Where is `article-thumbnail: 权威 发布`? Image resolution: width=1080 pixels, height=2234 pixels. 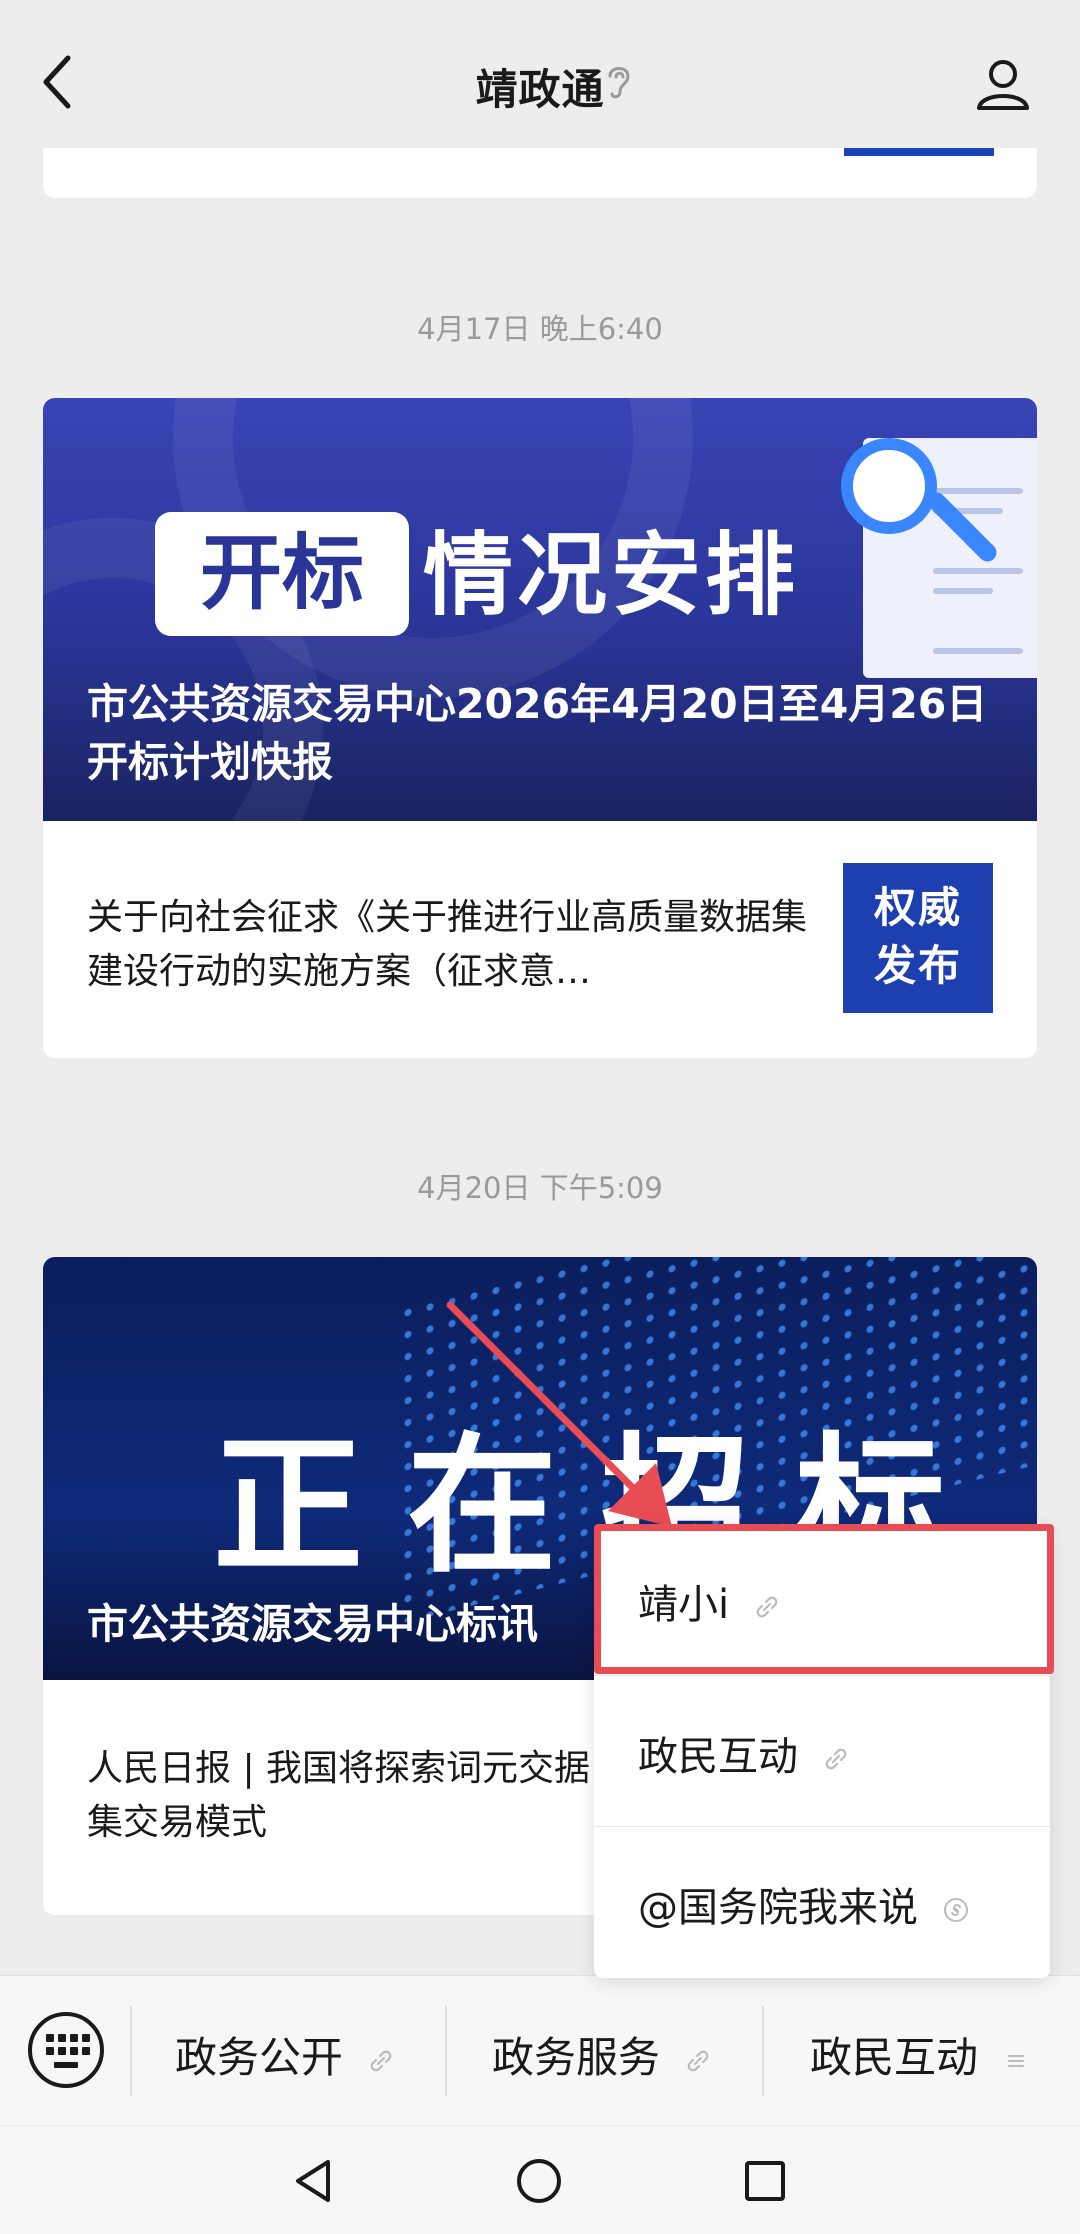
article-thumbnail: 权威 发布 is located at coordinates (918, 938).